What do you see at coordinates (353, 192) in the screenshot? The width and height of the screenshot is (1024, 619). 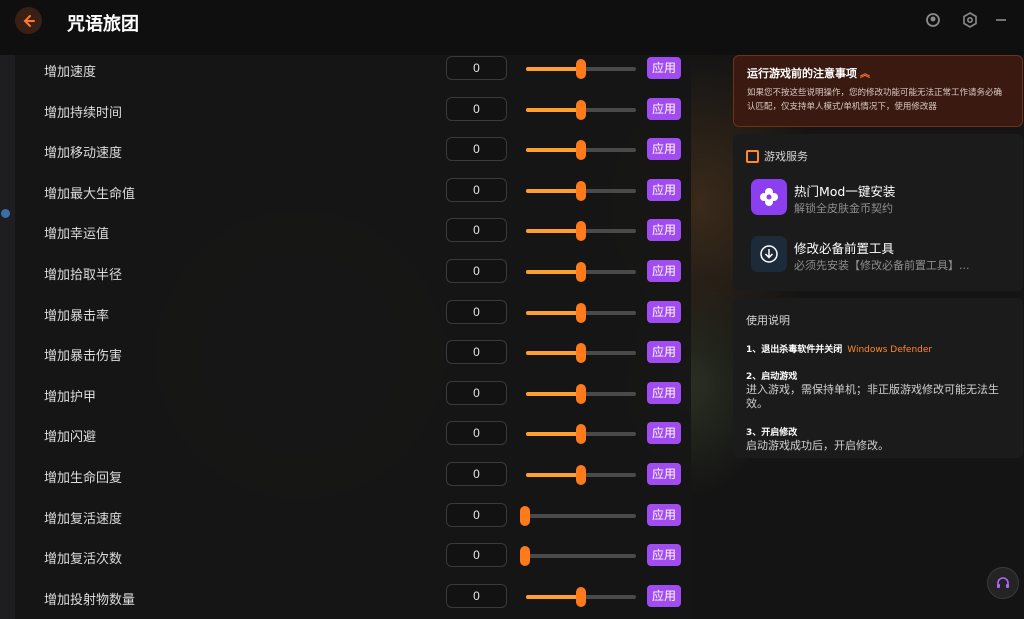 I see `mod-row: 增加最大生命值 0 应用` at bounding box center [353, 192].